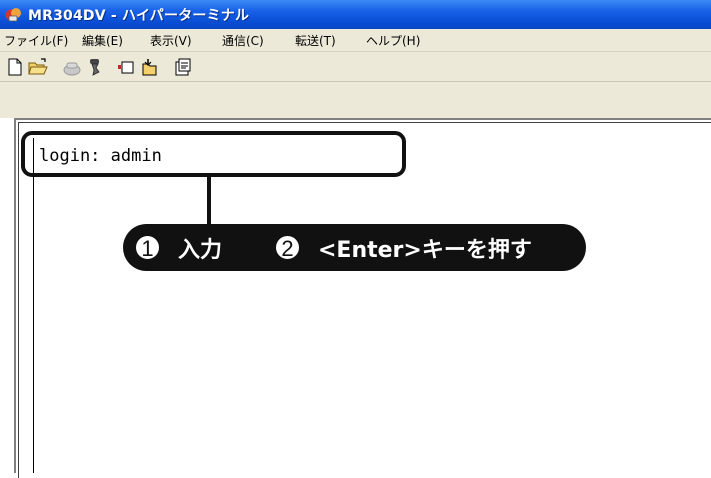  What do you see at coordinates (33, 305) in the screenshot?
I see `terminal-margin-line` at bounding box center [33, 305].